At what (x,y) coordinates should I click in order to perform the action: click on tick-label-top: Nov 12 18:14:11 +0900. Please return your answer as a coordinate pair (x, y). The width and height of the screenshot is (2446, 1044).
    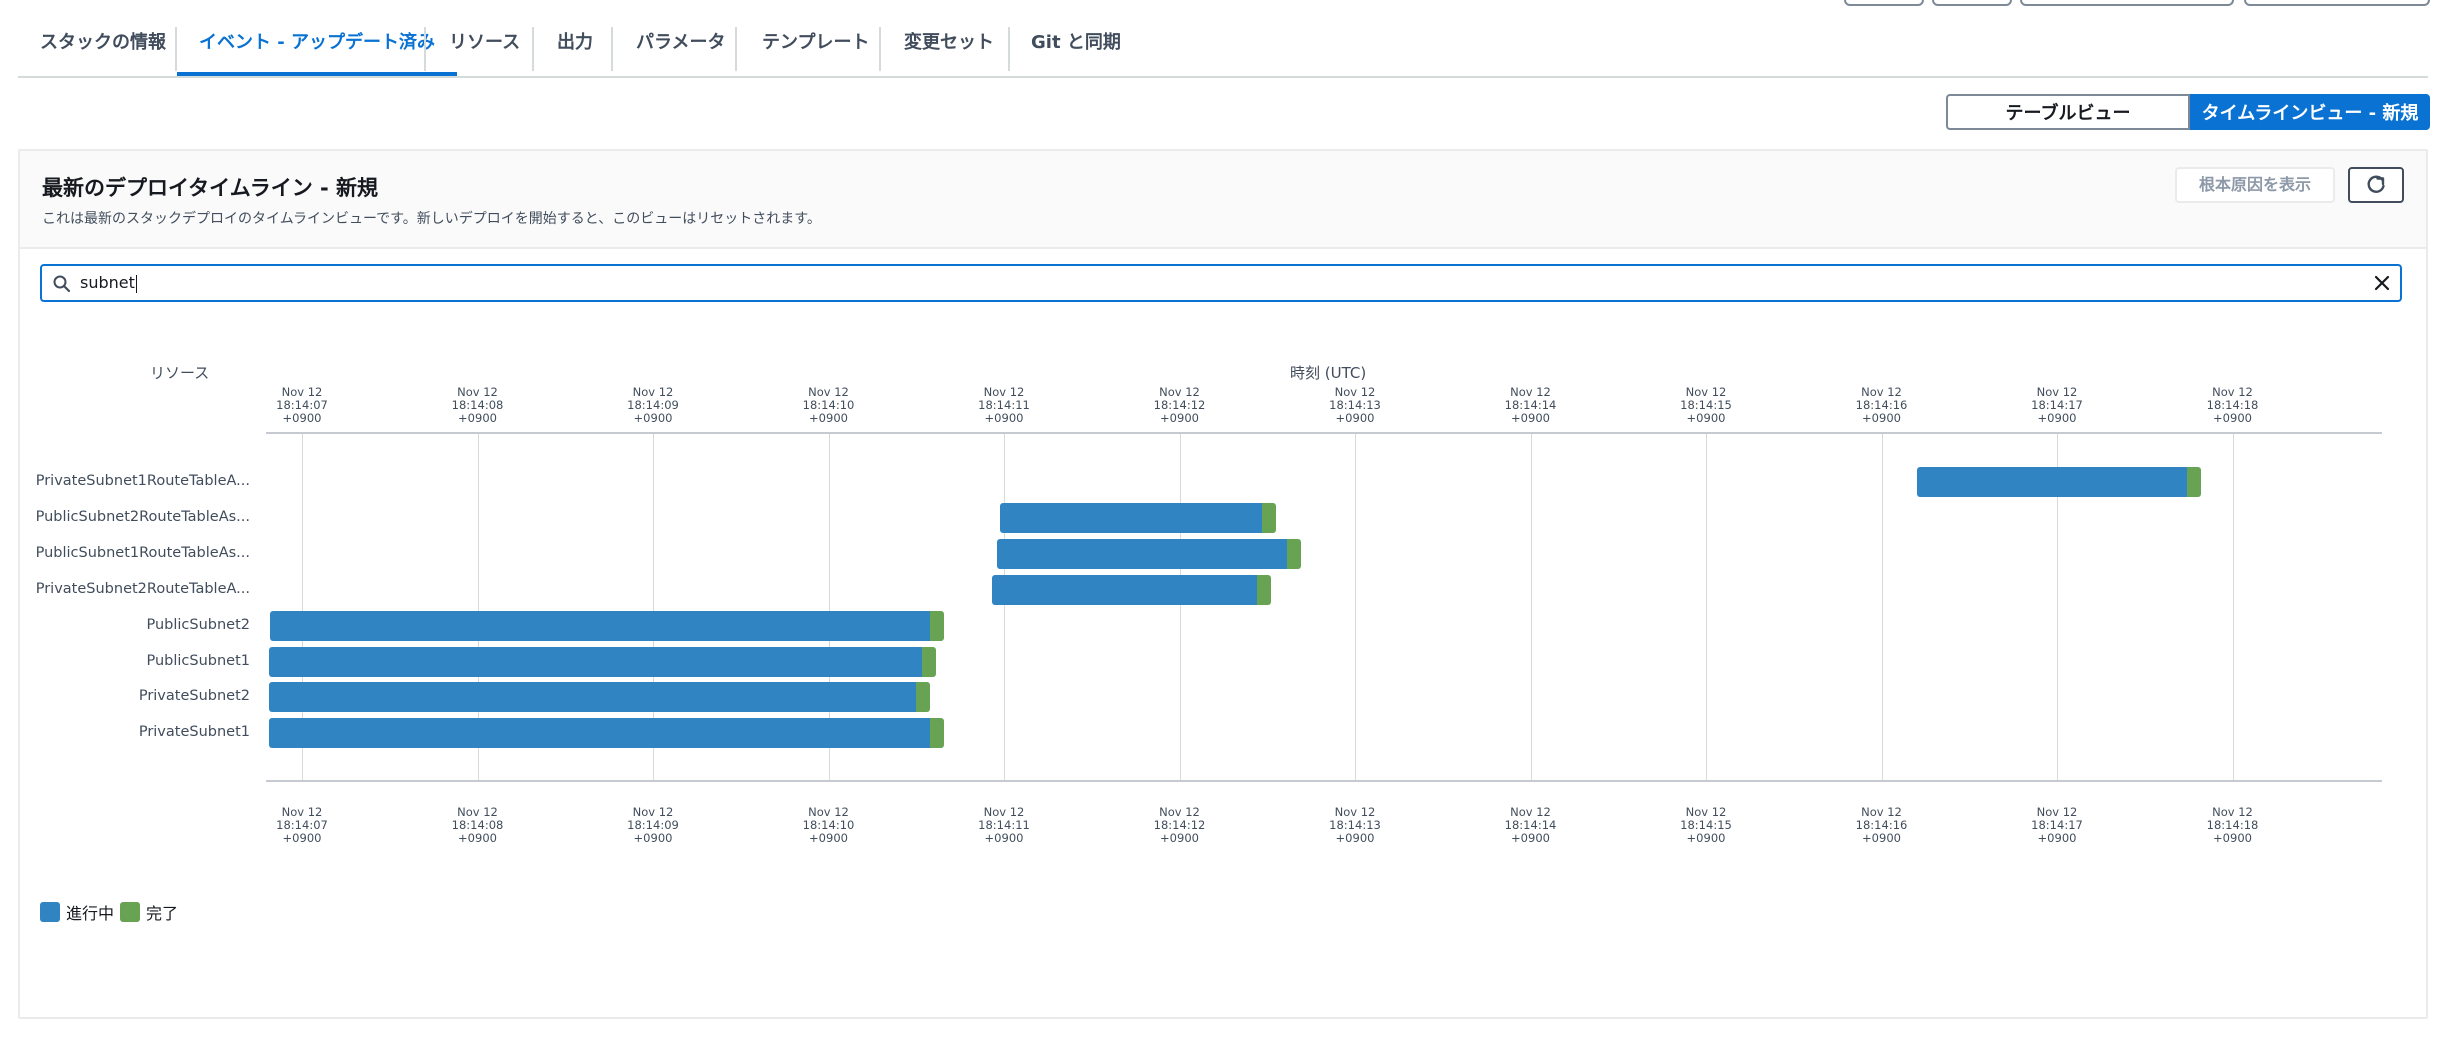
    Looking at the image, I should click on (1004, 405).